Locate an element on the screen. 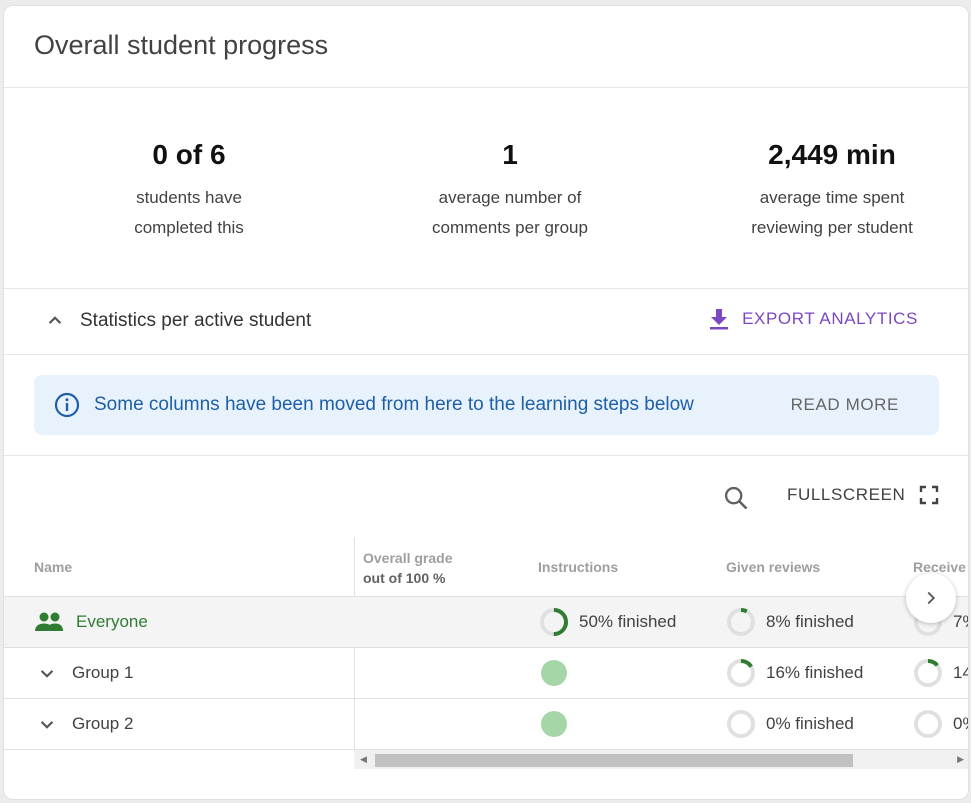  stat-time-value: 2,449 min is located at coordinates (832, 154).